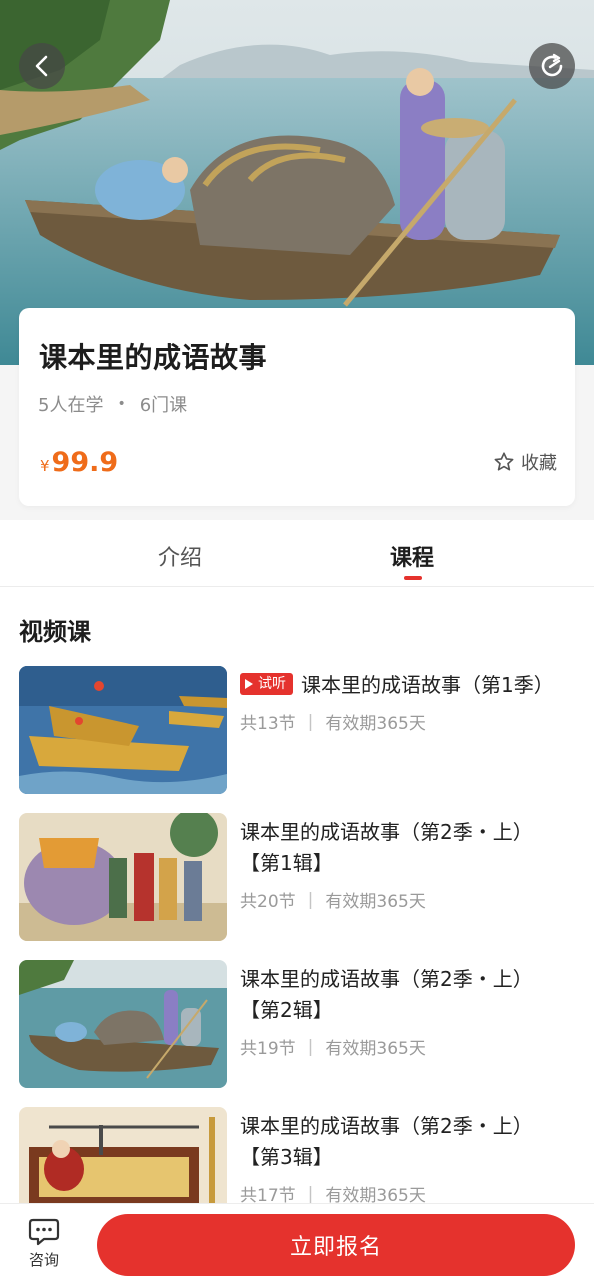 This screenshot has width=594, height=1281. I want to click on refresh-share-icon, so click(552, 65).